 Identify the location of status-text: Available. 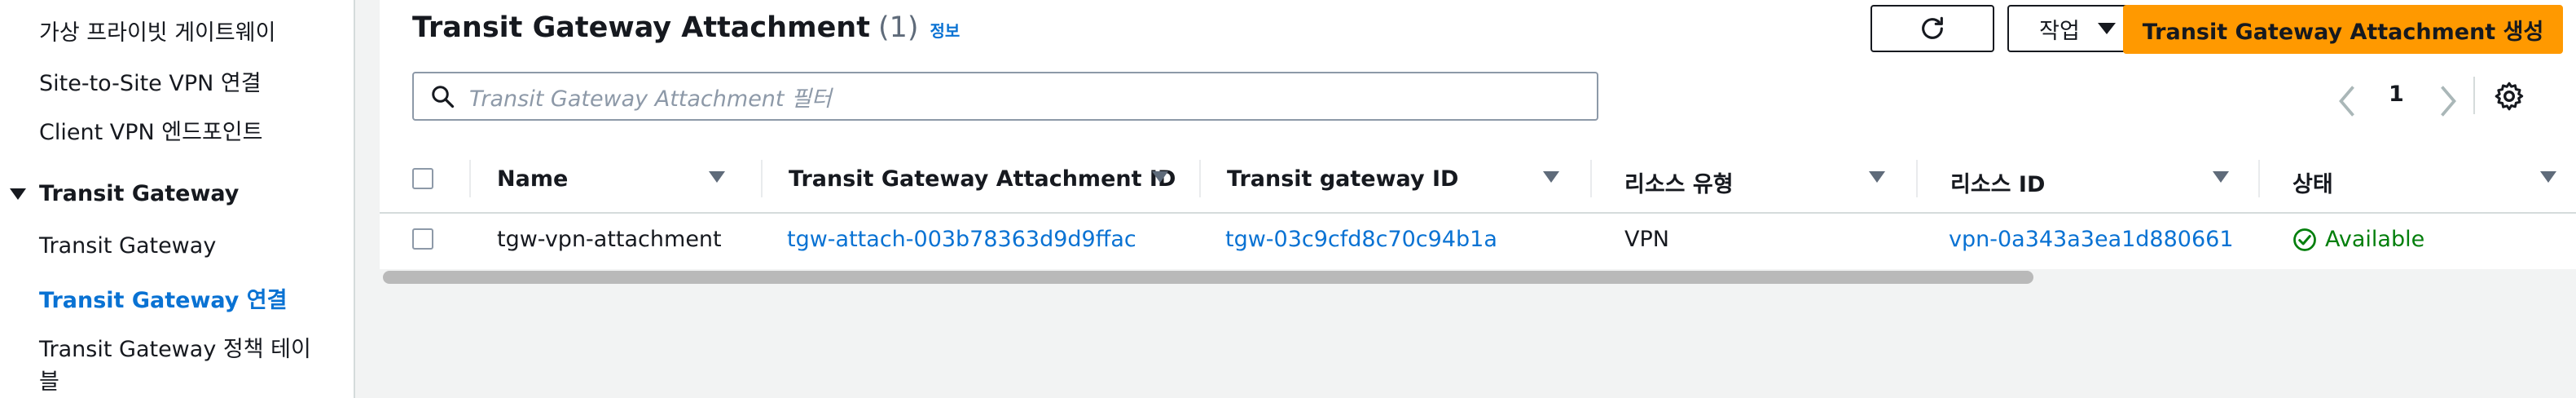
(2375, 239).